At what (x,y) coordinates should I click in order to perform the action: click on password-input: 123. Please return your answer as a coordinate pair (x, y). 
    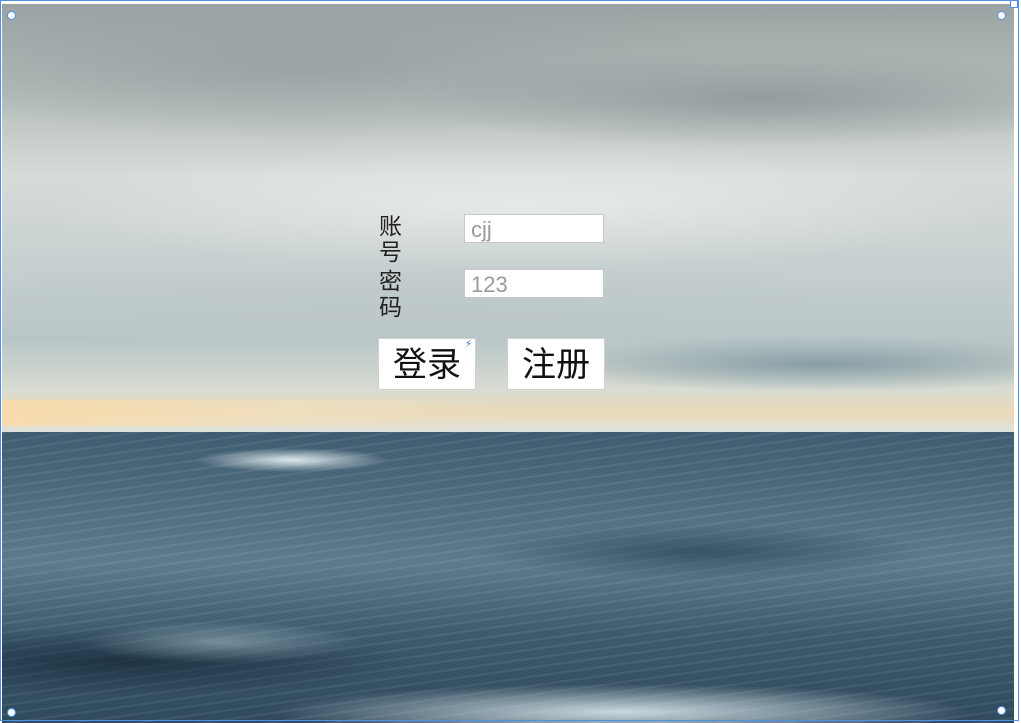
    Looking at the image, I should click on (534, 283).